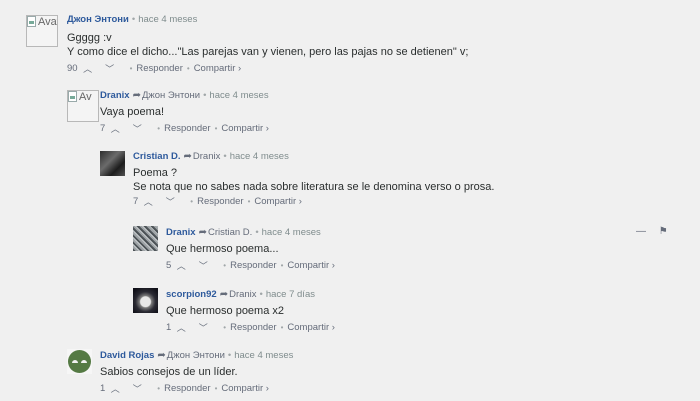 The image size is (700, 401). What do you see at coordinates (127, 355) in the screenshot?
I see `author-name: David Rojas` at bounding box center [127, 355].